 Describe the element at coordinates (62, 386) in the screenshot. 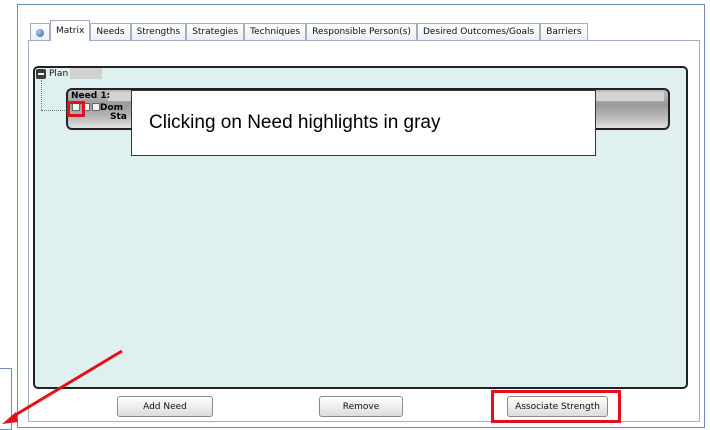

I see `red-arrow-icon` at that location.